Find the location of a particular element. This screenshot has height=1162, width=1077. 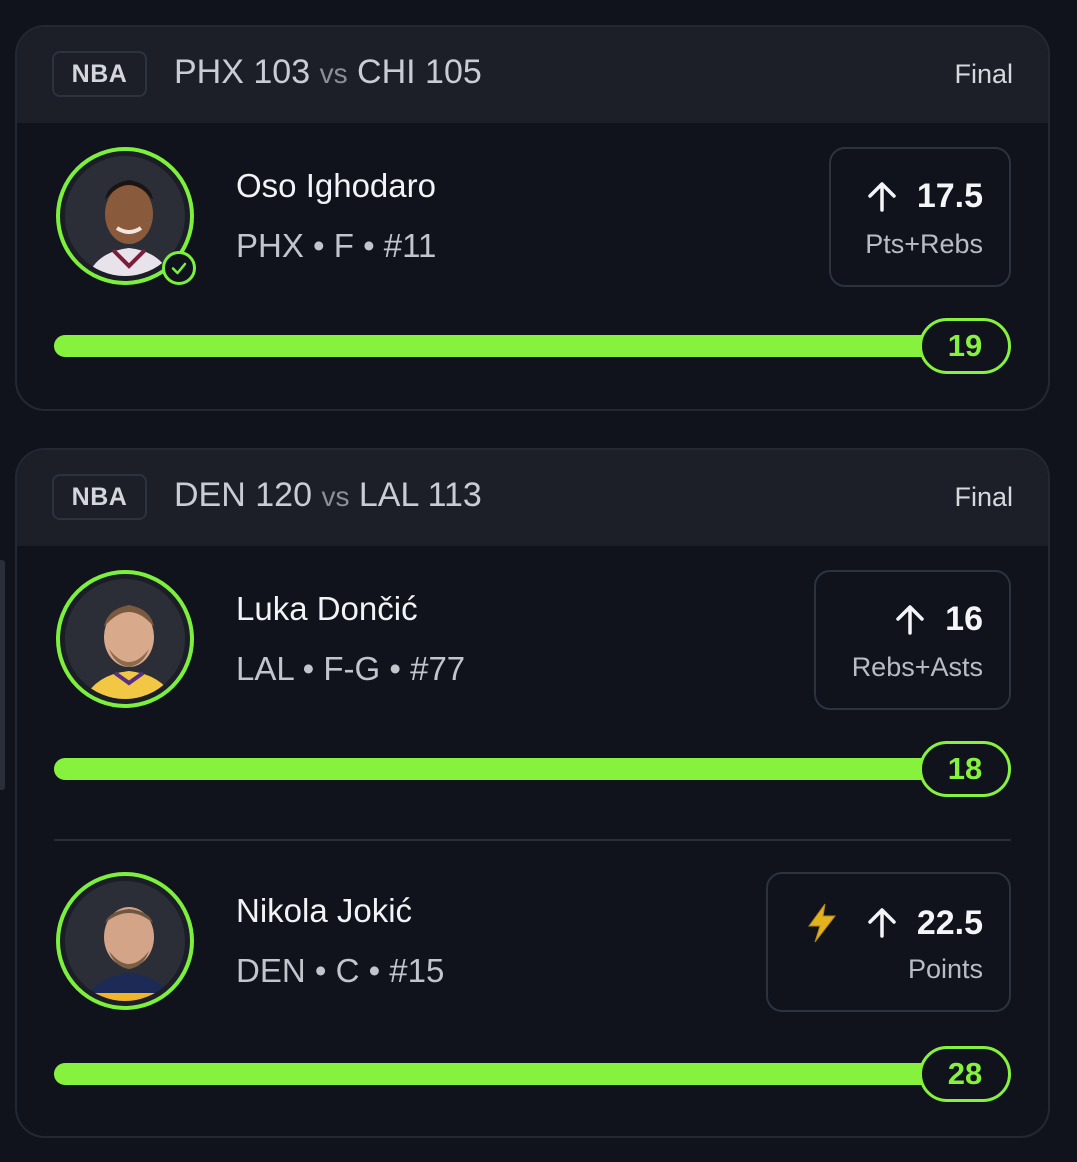

prop-line-value: 17.5 is located at coordinates (949, 196).